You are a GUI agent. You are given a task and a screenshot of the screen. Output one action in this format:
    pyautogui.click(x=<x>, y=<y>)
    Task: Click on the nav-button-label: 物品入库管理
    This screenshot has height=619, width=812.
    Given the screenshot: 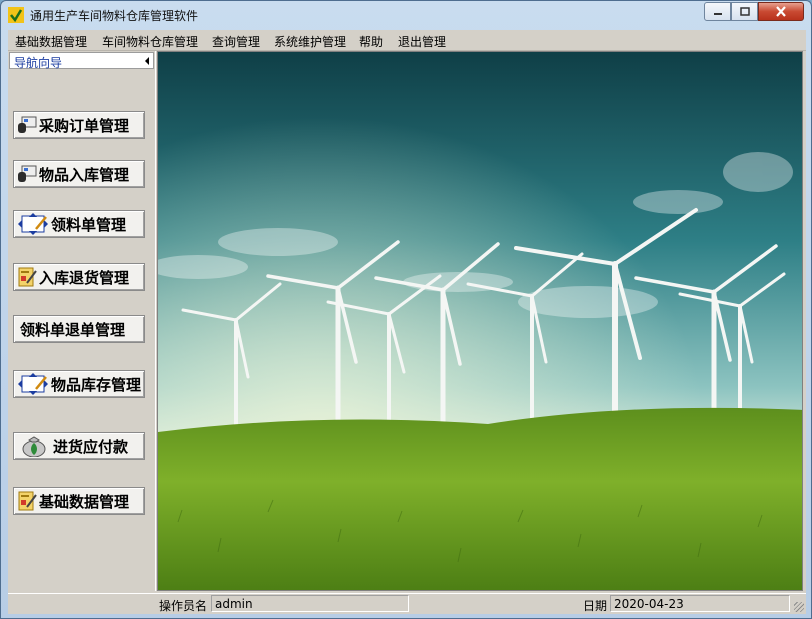 What is the action you would take?
    pyautogui.click(x=84, y=174)
    